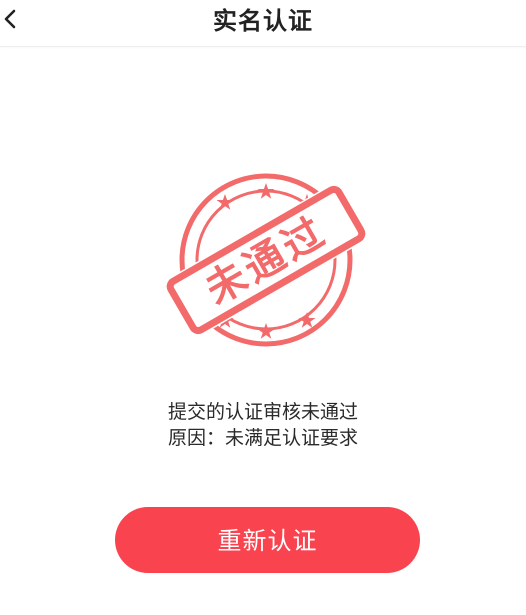 The width and height of the screenshot is (526, 615). Describe the element at coordinates (266, 260) in the screenshot. I see `rejected-stamp-icon: 未通过` at that location.